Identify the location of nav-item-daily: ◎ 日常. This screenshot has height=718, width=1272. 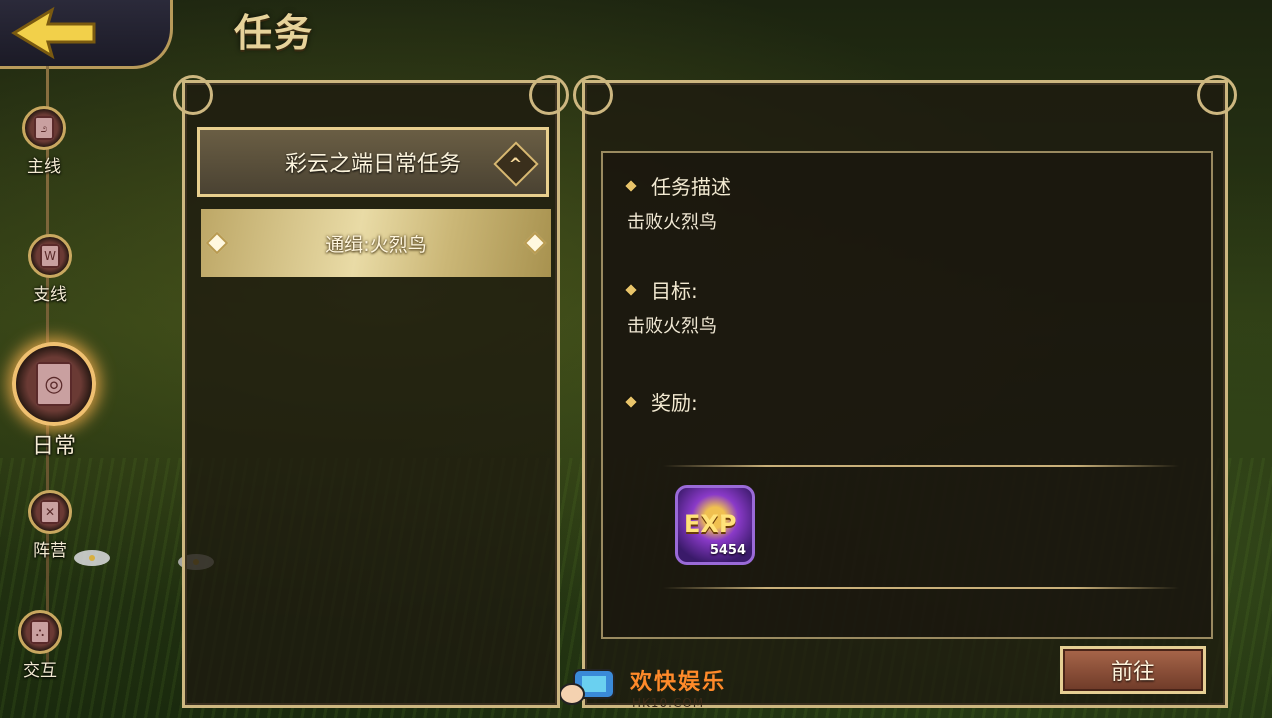
(54, 401).